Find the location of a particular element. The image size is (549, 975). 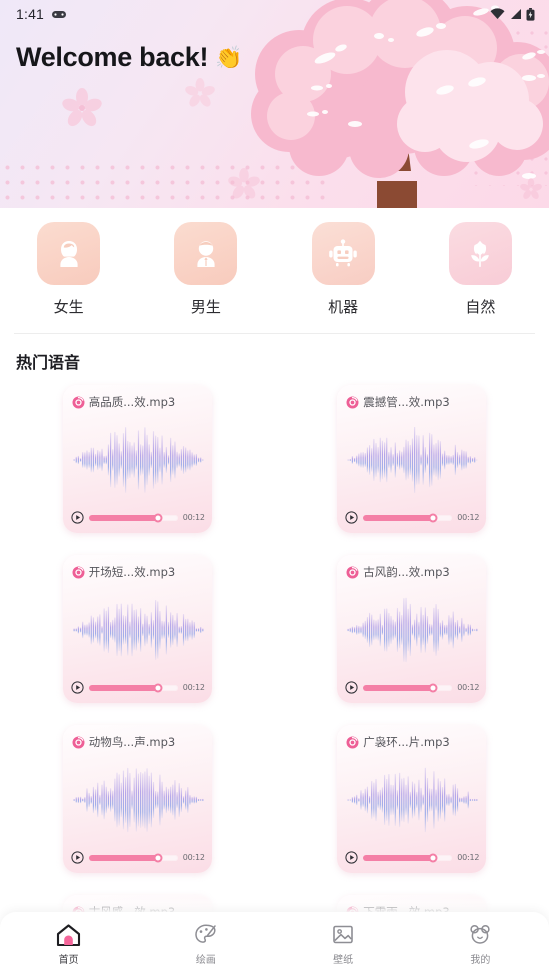

page-title: Welcome back! is located at coordinates (112, 57).